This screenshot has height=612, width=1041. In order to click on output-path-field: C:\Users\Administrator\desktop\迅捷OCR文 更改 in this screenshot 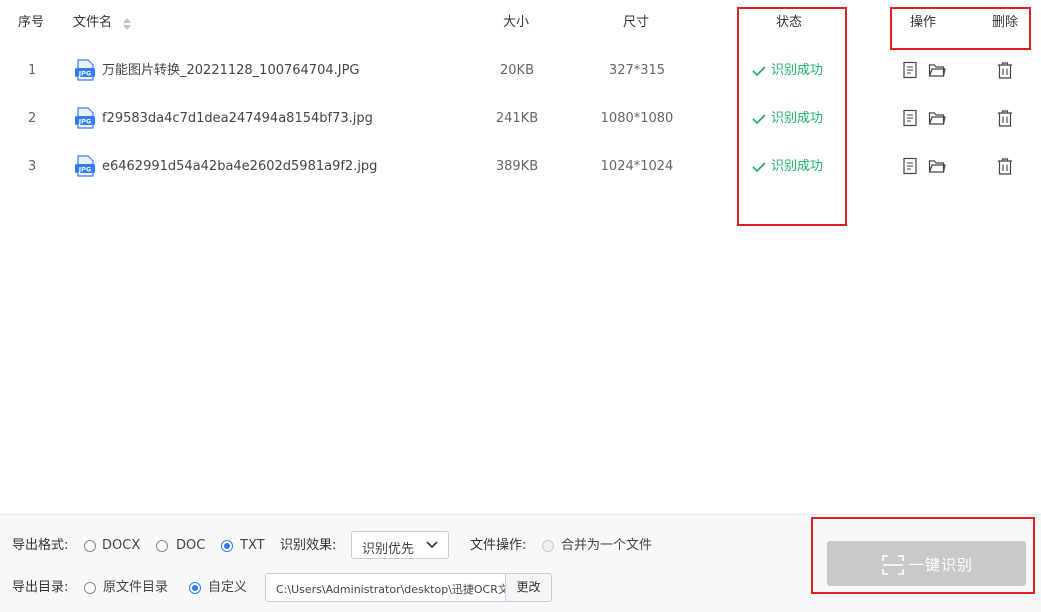, I will do `click(408, 587)`.